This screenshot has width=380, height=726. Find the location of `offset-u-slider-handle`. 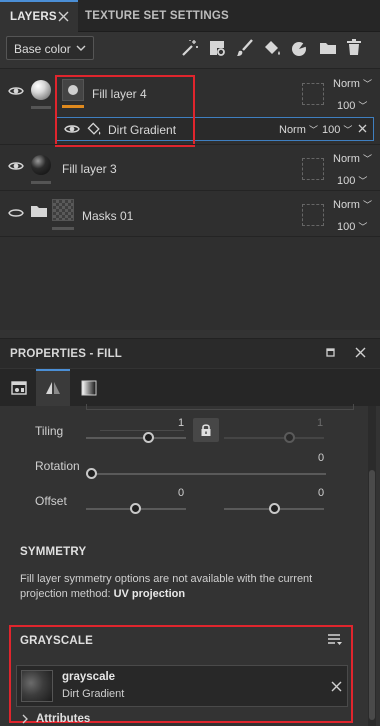

offset-u-slider-handle is located at coordinates (135, 508).